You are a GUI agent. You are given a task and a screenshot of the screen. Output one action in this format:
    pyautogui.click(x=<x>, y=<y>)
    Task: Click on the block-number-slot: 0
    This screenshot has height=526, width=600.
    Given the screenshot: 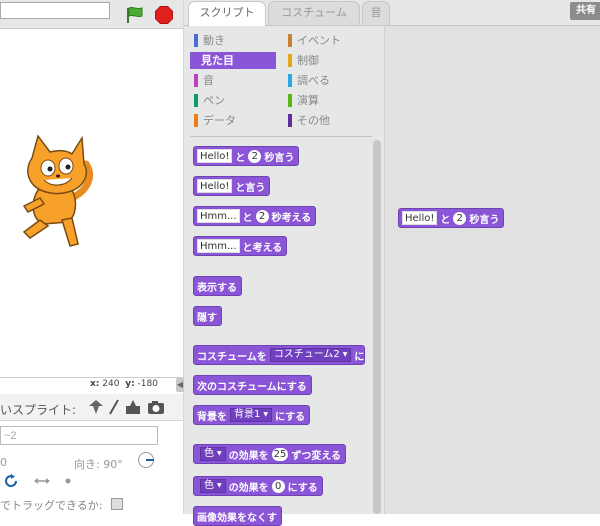 What is the action you would take?
    pyautogui.click(x=278, y=486)
    